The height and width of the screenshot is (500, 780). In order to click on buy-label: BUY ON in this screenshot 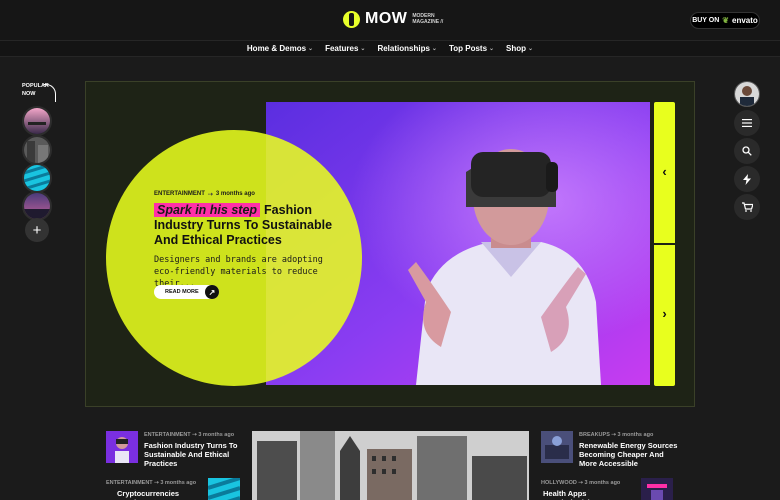, I will do `click(706, 20)`.